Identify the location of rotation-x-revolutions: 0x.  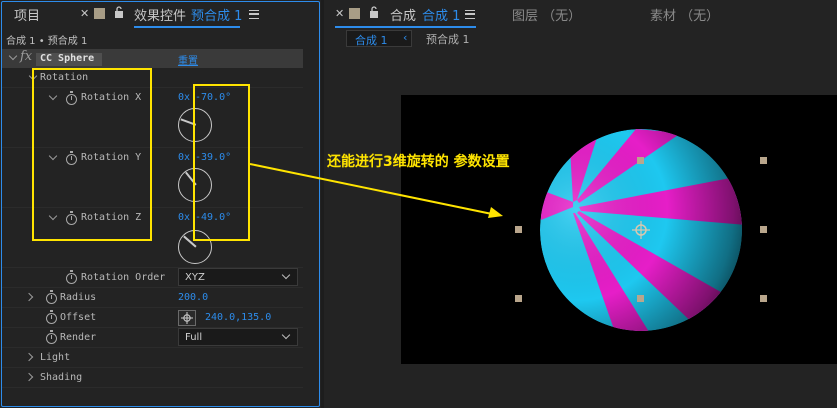
(184, 97).